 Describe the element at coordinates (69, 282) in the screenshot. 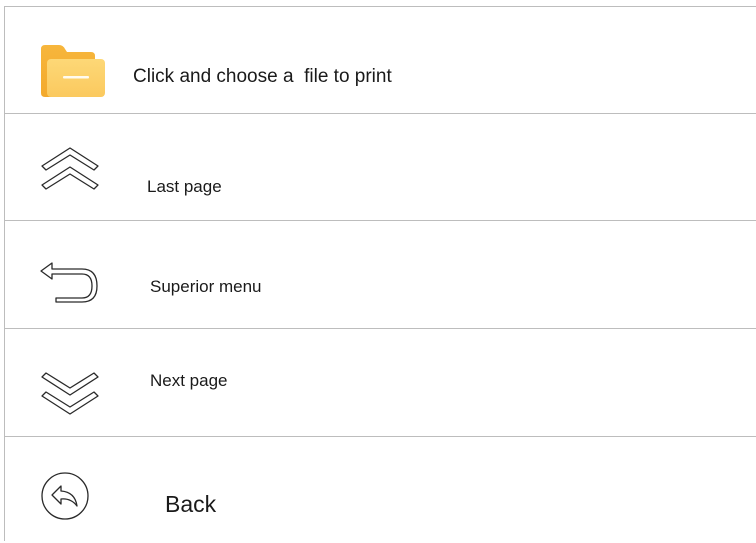

I see `return-arrow-icon` at that location.